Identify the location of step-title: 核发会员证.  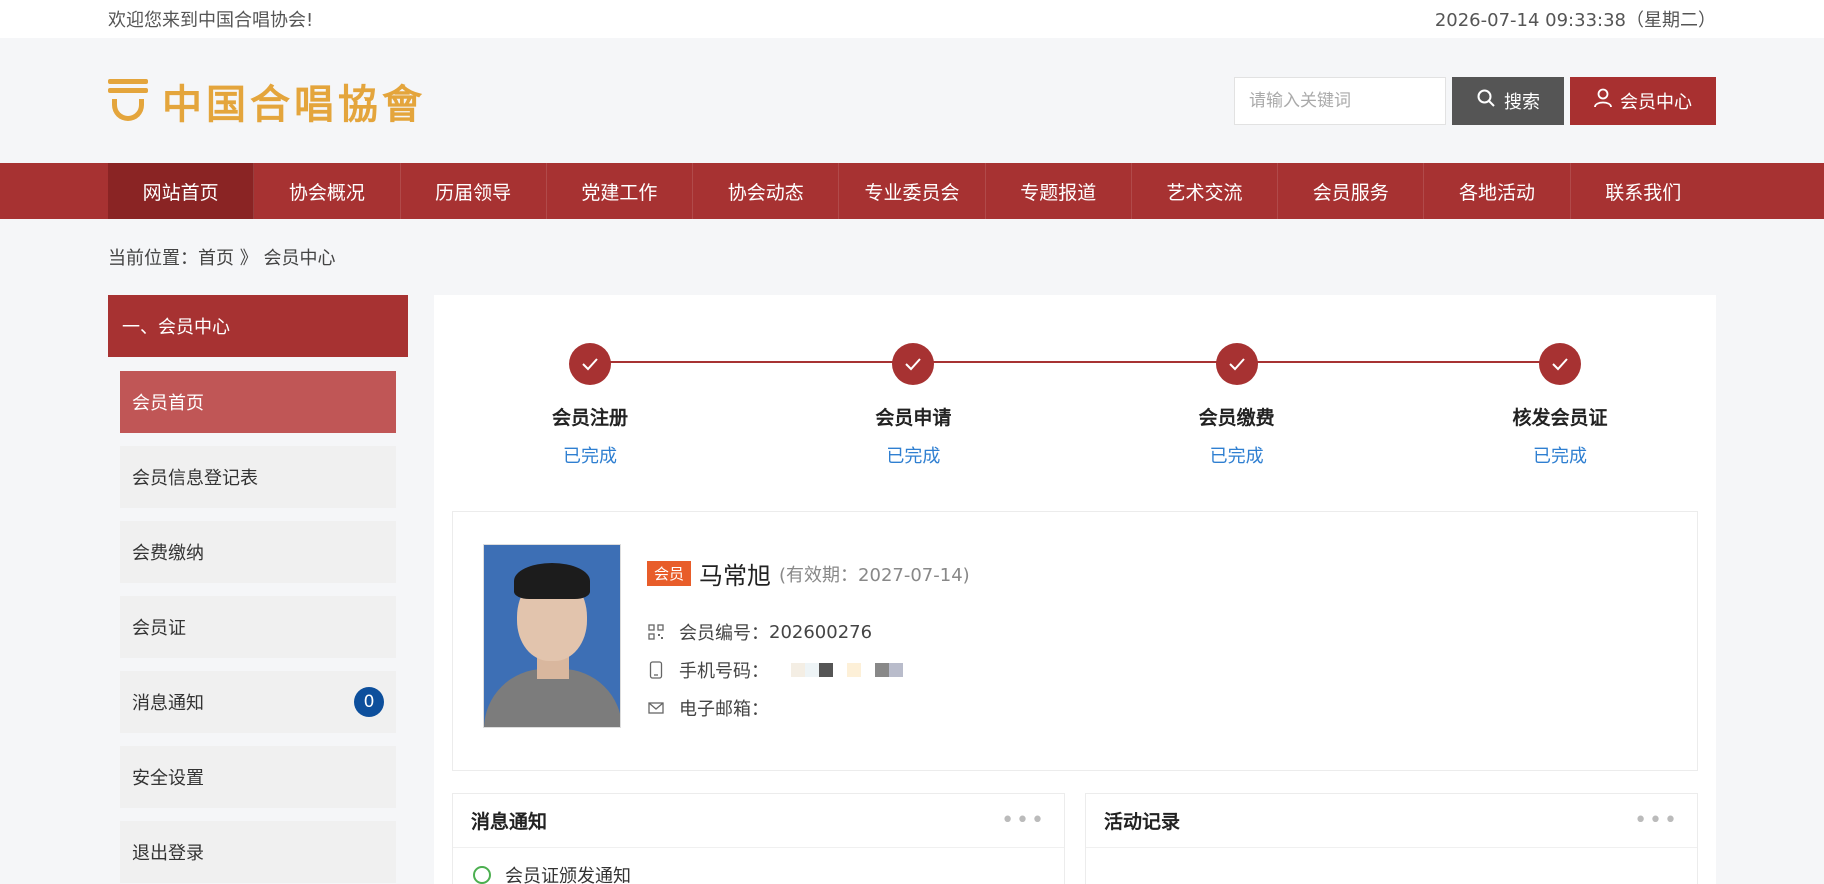
(1560, 418).